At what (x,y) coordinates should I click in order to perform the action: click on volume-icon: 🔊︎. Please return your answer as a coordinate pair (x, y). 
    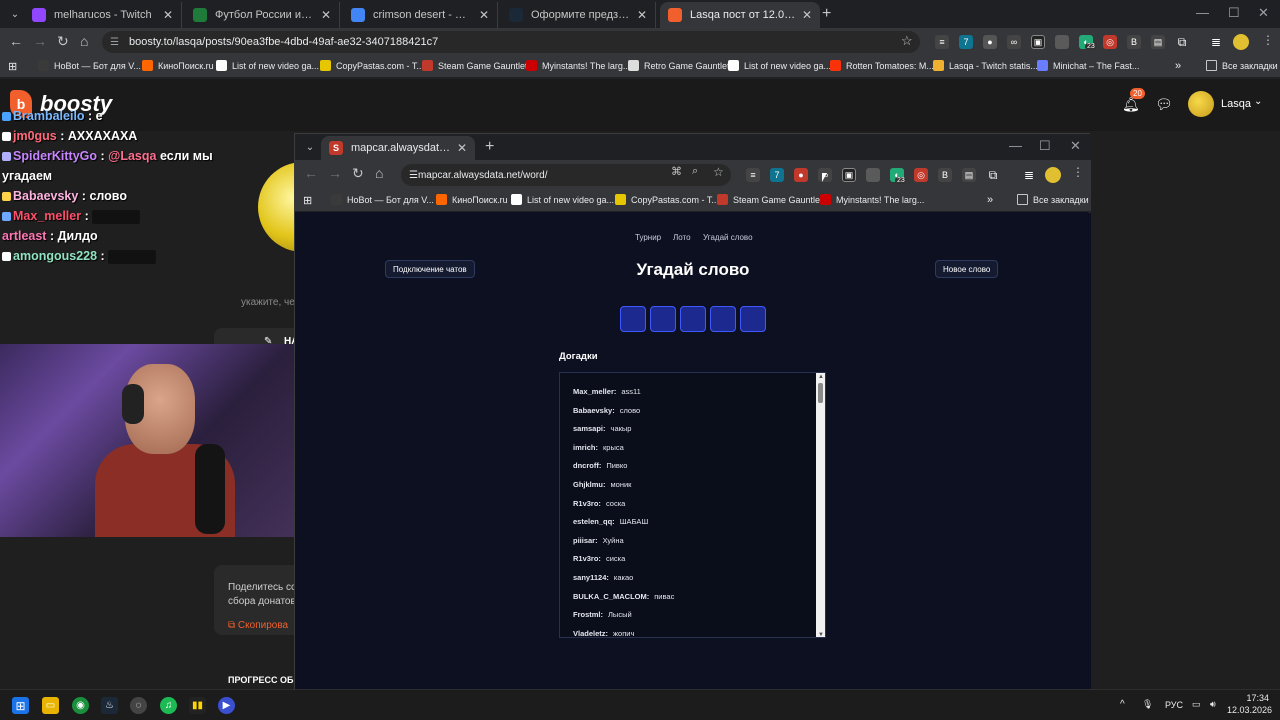
    Looking at the image, I should click on (1213, 704).